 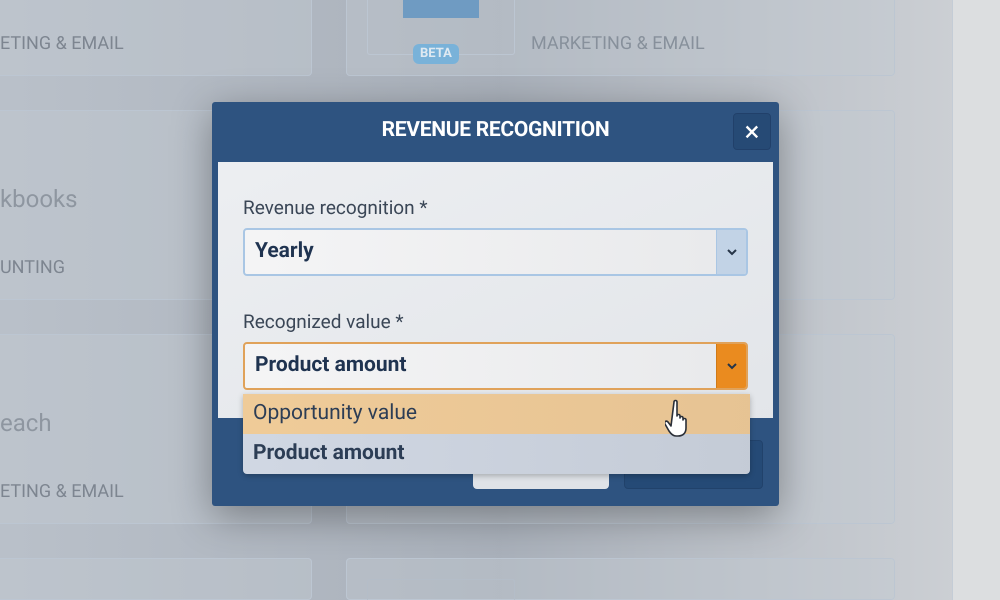 What do you see at coordinates (752, 131) in the screenshot?
I see `close-button: ×` at bounding box center [752, 131].